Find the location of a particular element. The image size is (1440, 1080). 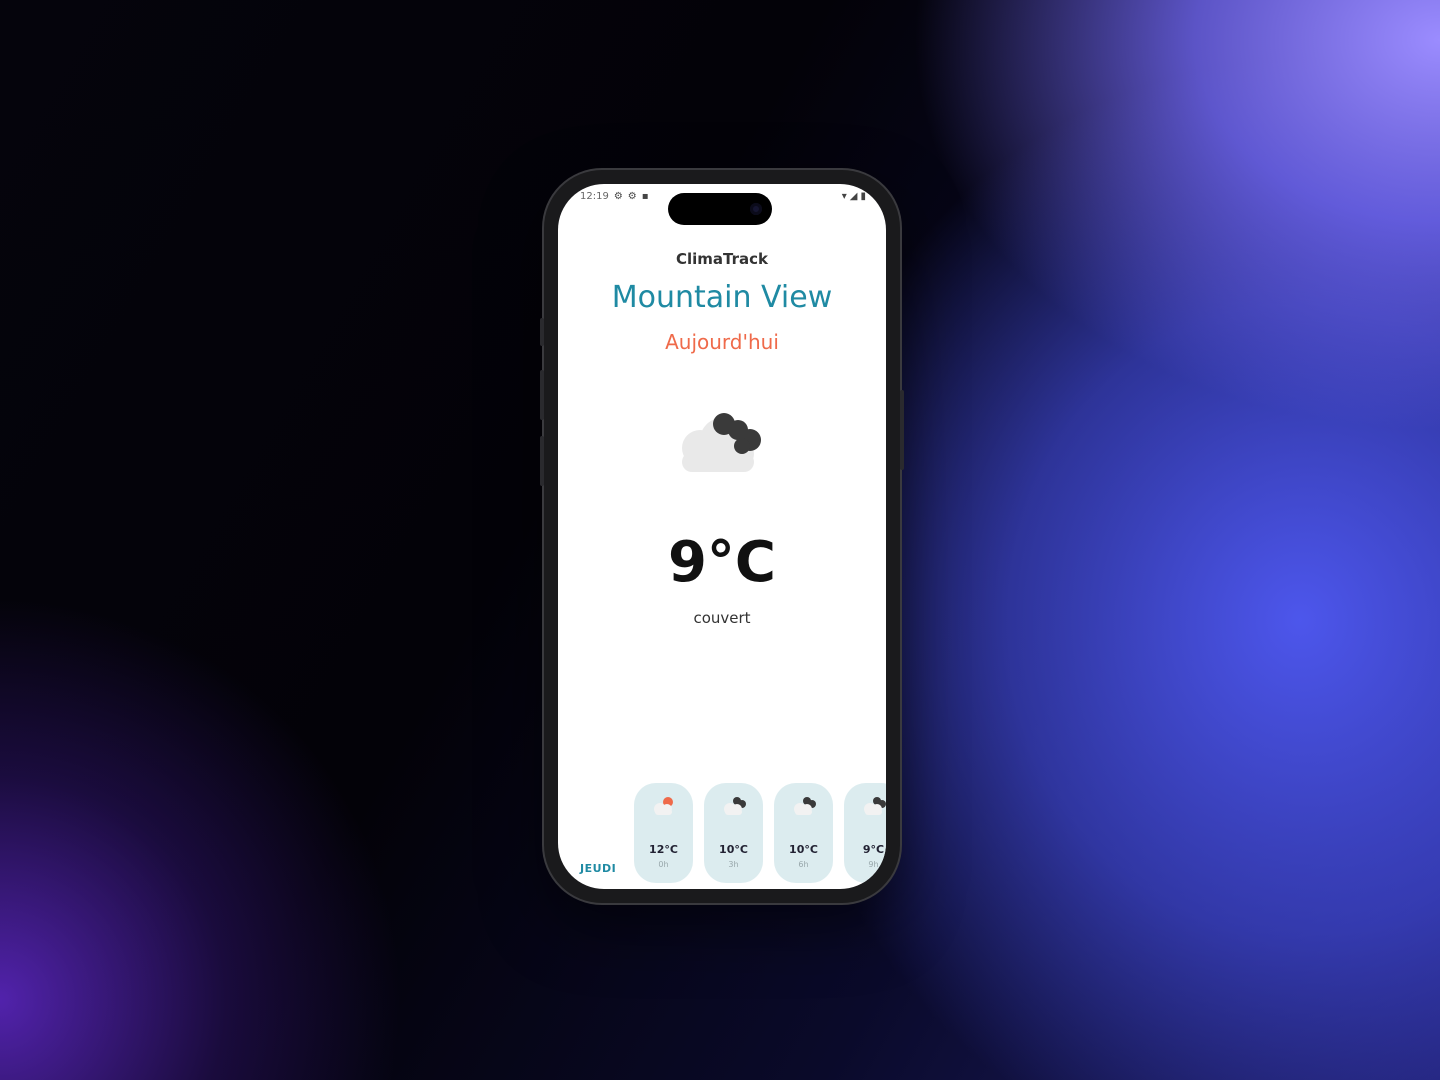

settings-status-icon: ⚙ is located at coordinates (618, 196).